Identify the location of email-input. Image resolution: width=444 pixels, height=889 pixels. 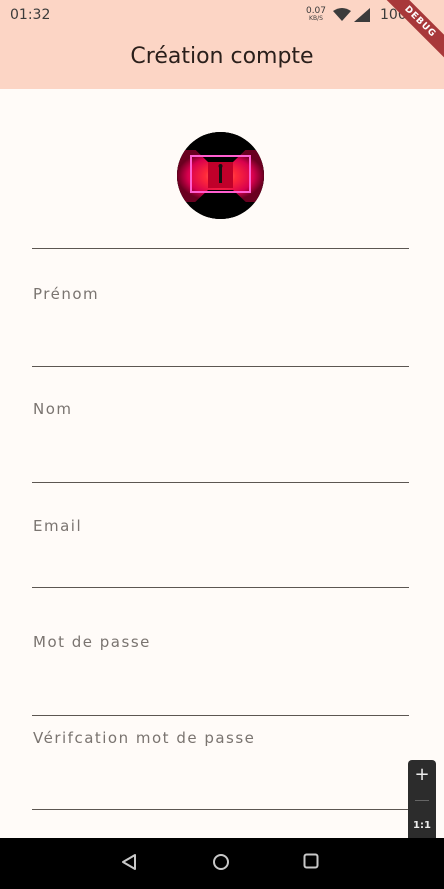
(220, 568).